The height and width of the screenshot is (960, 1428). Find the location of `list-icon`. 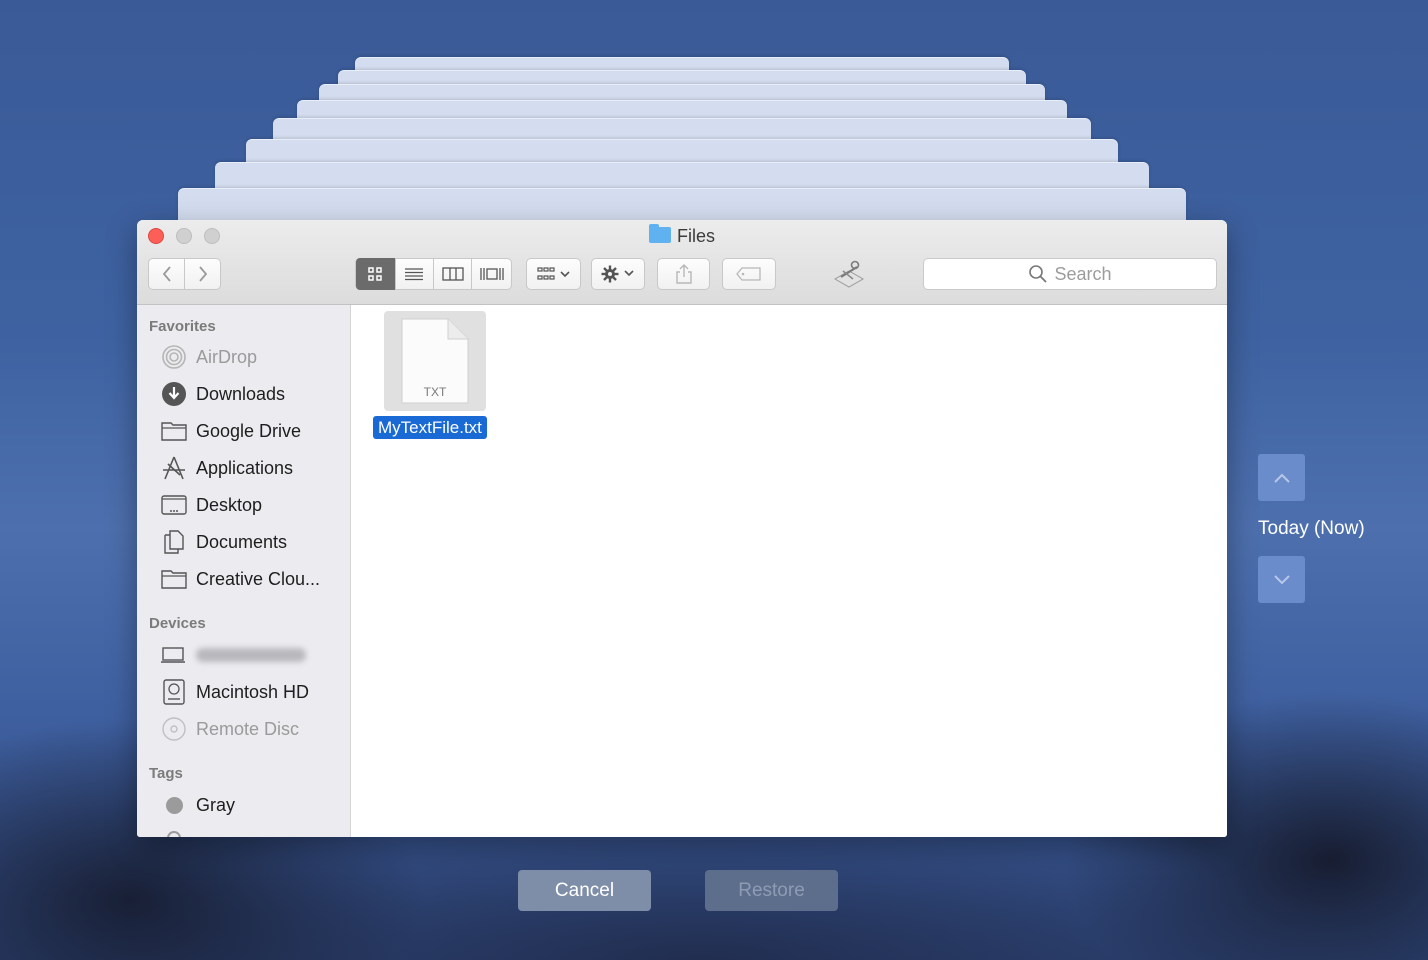

list-icon is located at coordinates (414, 274).